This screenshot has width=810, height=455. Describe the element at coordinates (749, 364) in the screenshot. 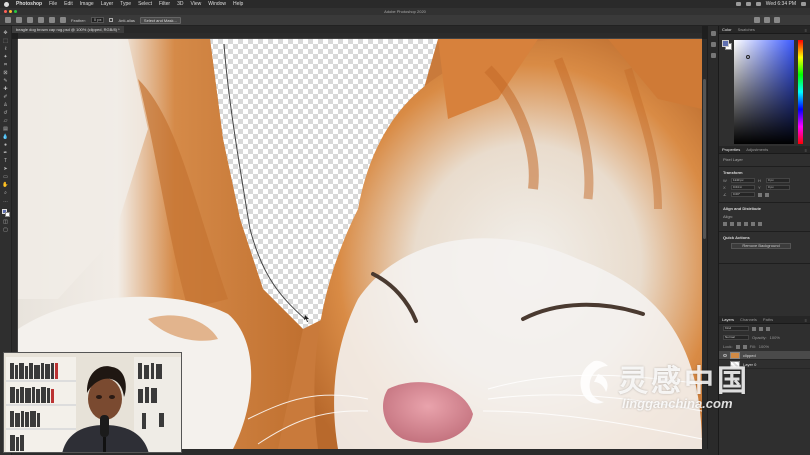

I see `layer-name: Layer 0` at that location.